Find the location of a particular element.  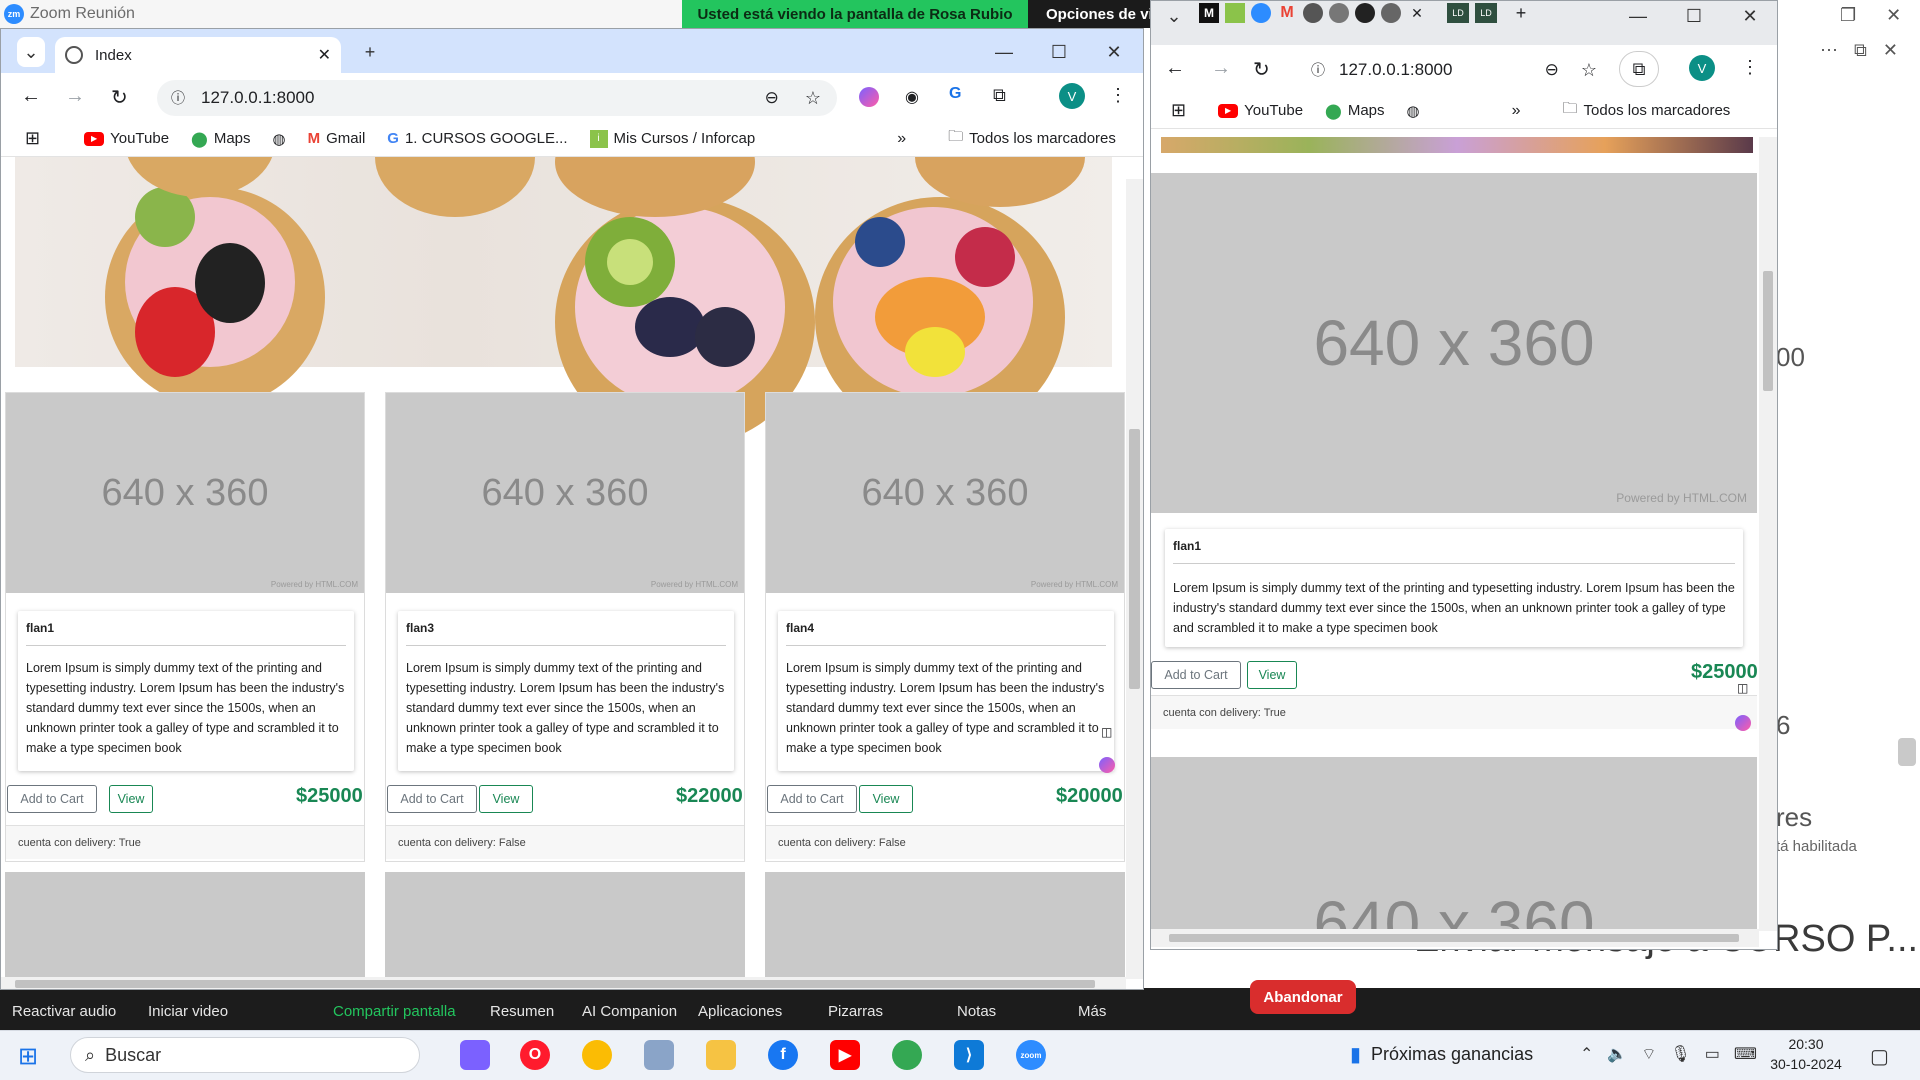

opera-icon: O is located at coordinates (535, 1055).